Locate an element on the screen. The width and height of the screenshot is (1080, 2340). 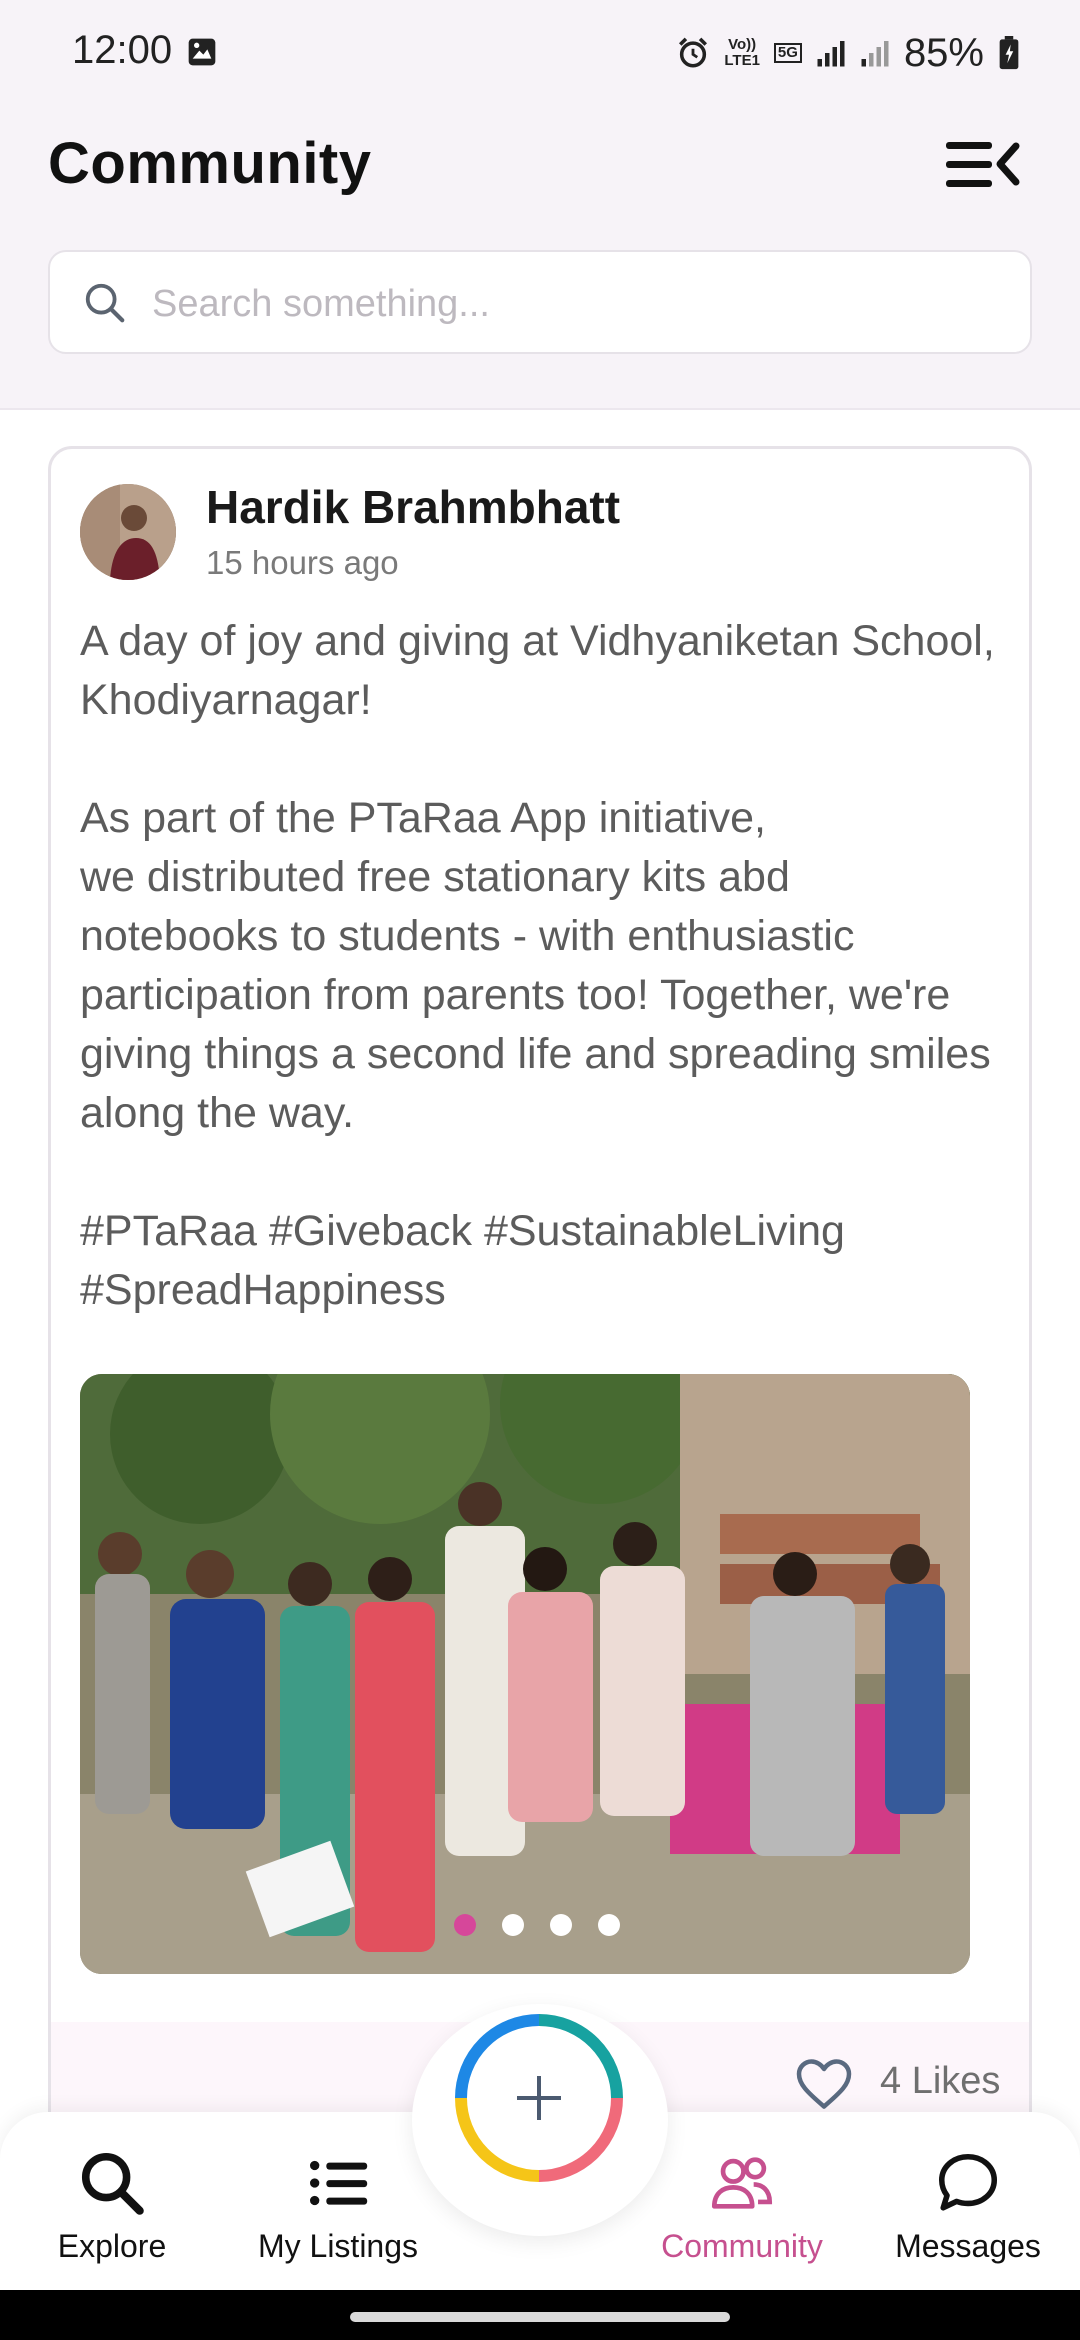
post-author-name: Hardik Brahmbhatt is located at coordinates (413, 507).